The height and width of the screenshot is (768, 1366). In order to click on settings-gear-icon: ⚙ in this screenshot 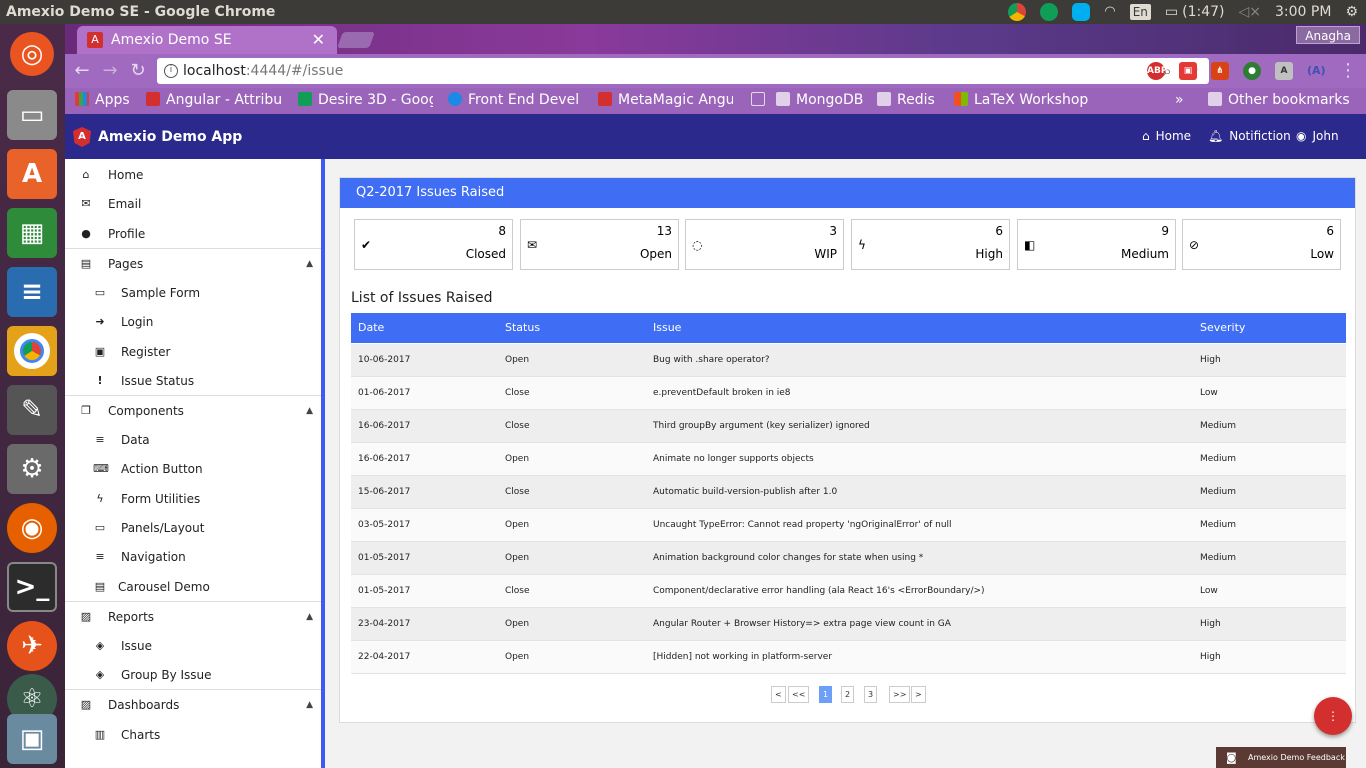, I will do `click(1351, 12)`.